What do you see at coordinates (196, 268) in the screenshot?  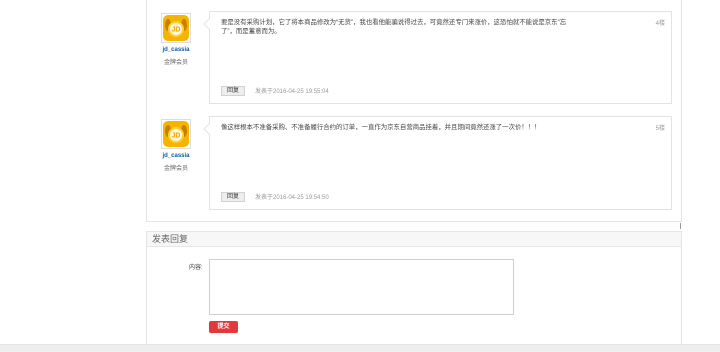 I see `content-label: 内容:` at bounding box center [196, 268].